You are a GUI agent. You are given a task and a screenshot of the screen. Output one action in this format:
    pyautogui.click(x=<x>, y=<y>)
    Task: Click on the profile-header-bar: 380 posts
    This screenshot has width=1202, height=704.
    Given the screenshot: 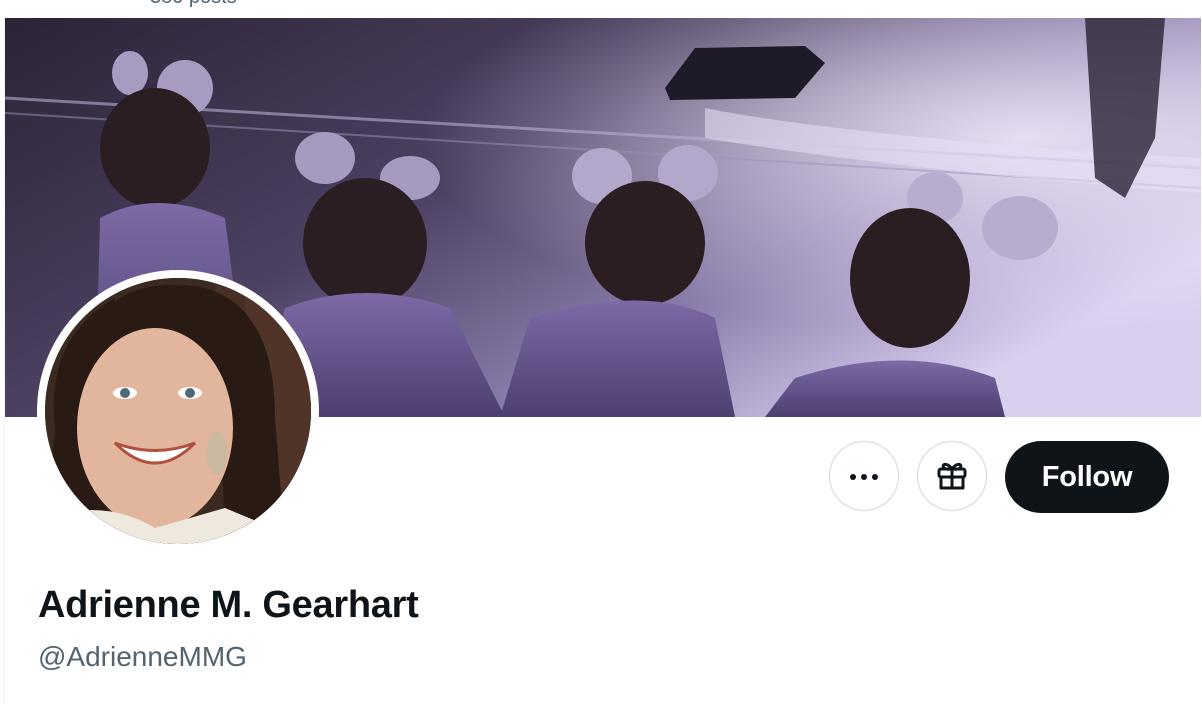 What is the action you would take?
    pyautogui.click(x=601, y=9)
    